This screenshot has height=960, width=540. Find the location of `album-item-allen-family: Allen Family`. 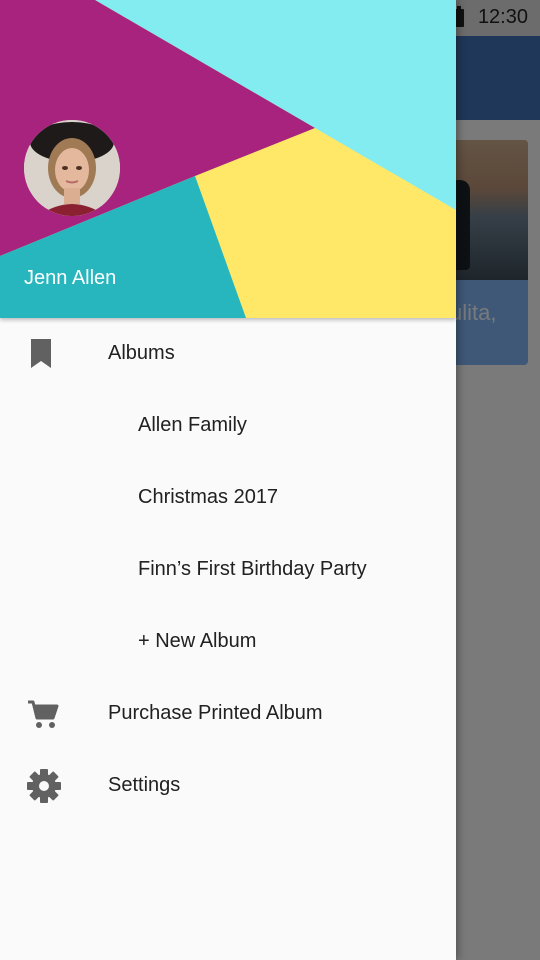

album-item-allen-family: Allen Family is located at coordinates (228, 426).